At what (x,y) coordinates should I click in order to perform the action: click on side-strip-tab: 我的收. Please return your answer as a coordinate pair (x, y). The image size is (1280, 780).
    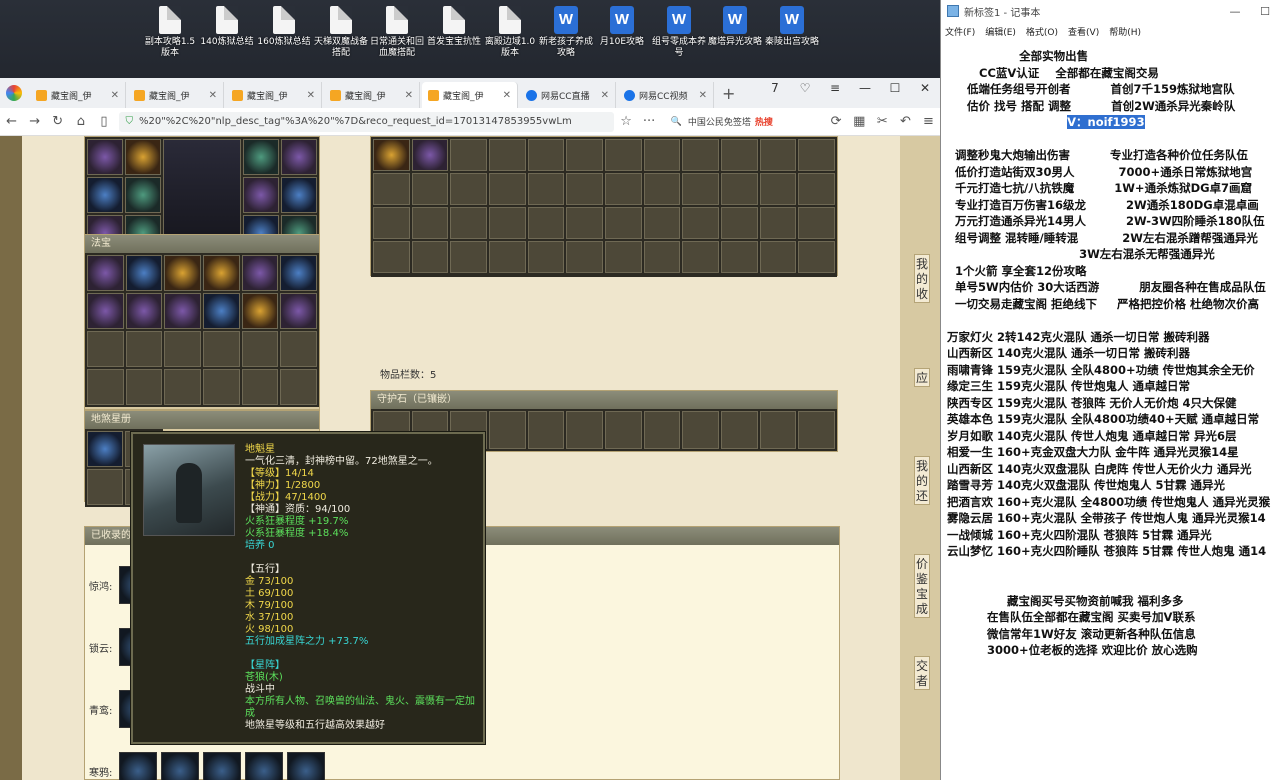
    Looking at the image, I should click on (922, 278).